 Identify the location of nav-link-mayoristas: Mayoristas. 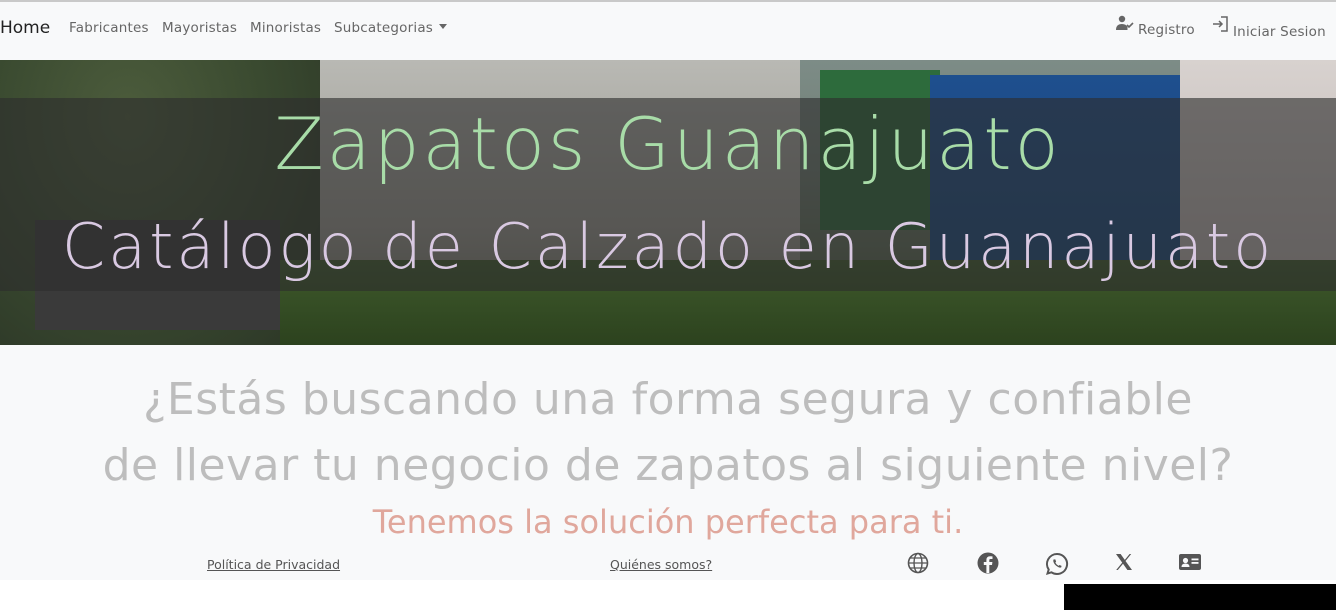
(199, 28).